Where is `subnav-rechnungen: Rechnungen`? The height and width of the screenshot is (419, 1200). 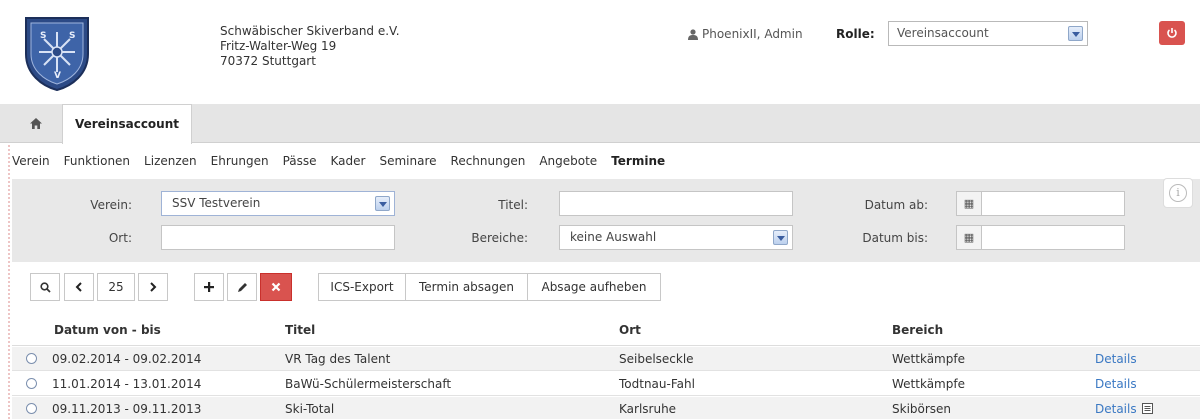 subnav-rechnungen: Rechnungen is located at coordinates (488, 161).